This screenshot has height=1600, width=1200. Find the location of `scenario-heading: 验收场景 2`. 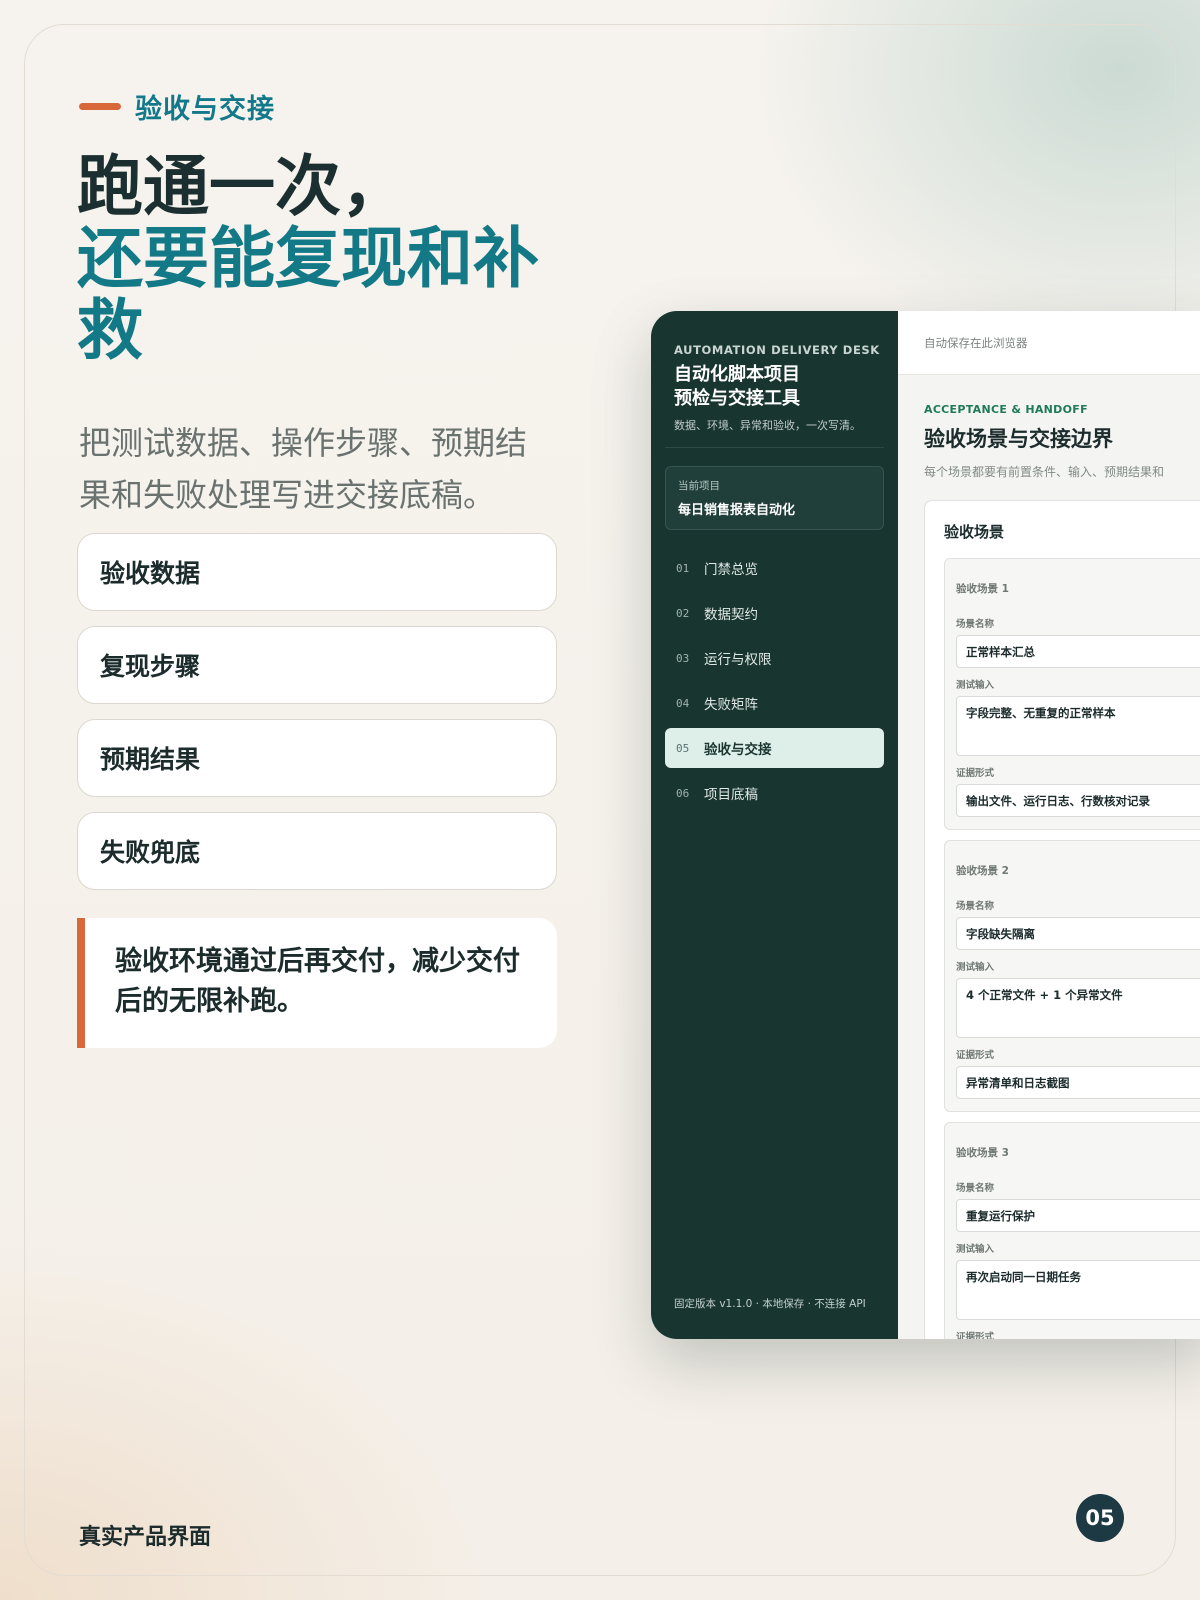

scenario-heading: 验收场景 2 is located at coordinates (982, 871).